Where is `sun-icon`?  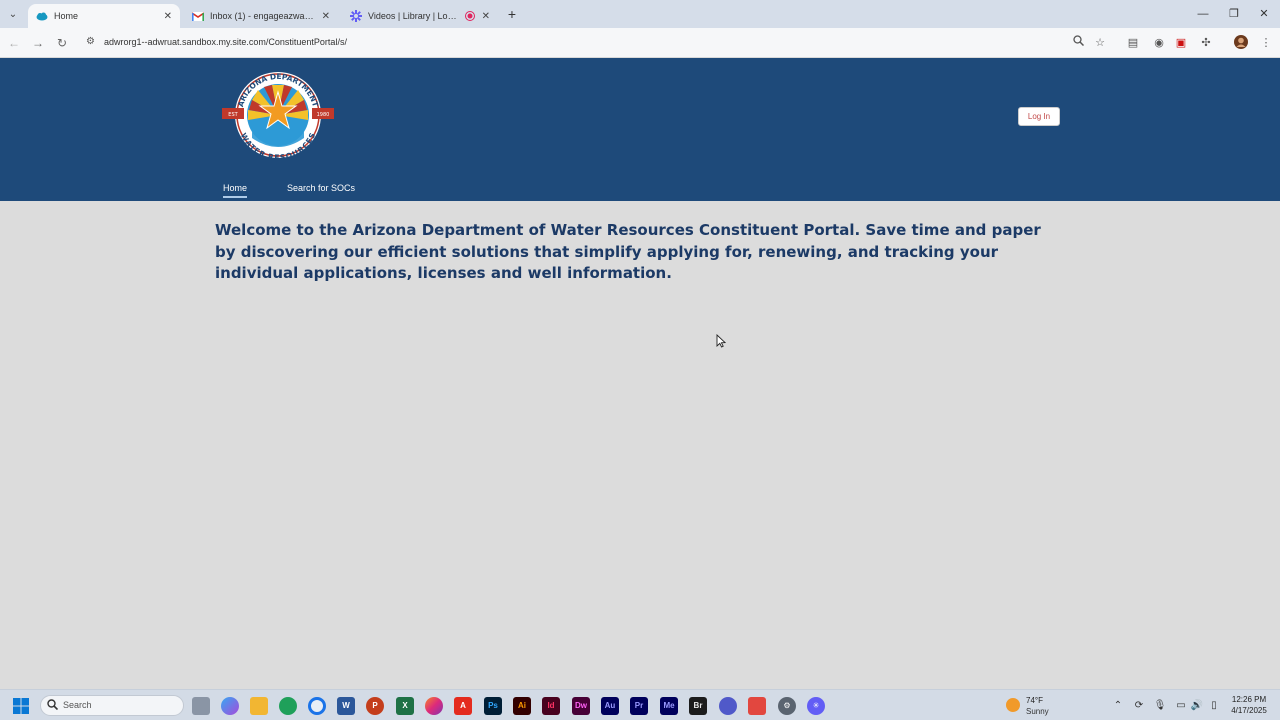 sun-icon is located at coordinates (1013, 705).